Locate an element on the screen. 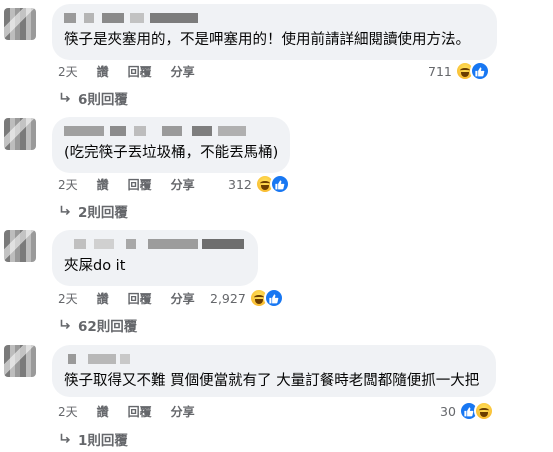  reaction-count: 2,927 is located at coordinates (228, 298).